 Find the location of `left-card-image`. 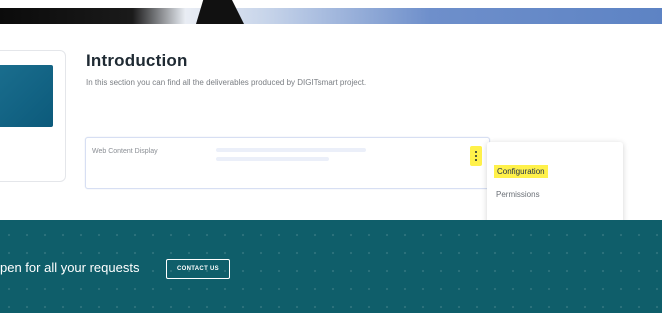

left-card-image is located at coordinates (26, 96).